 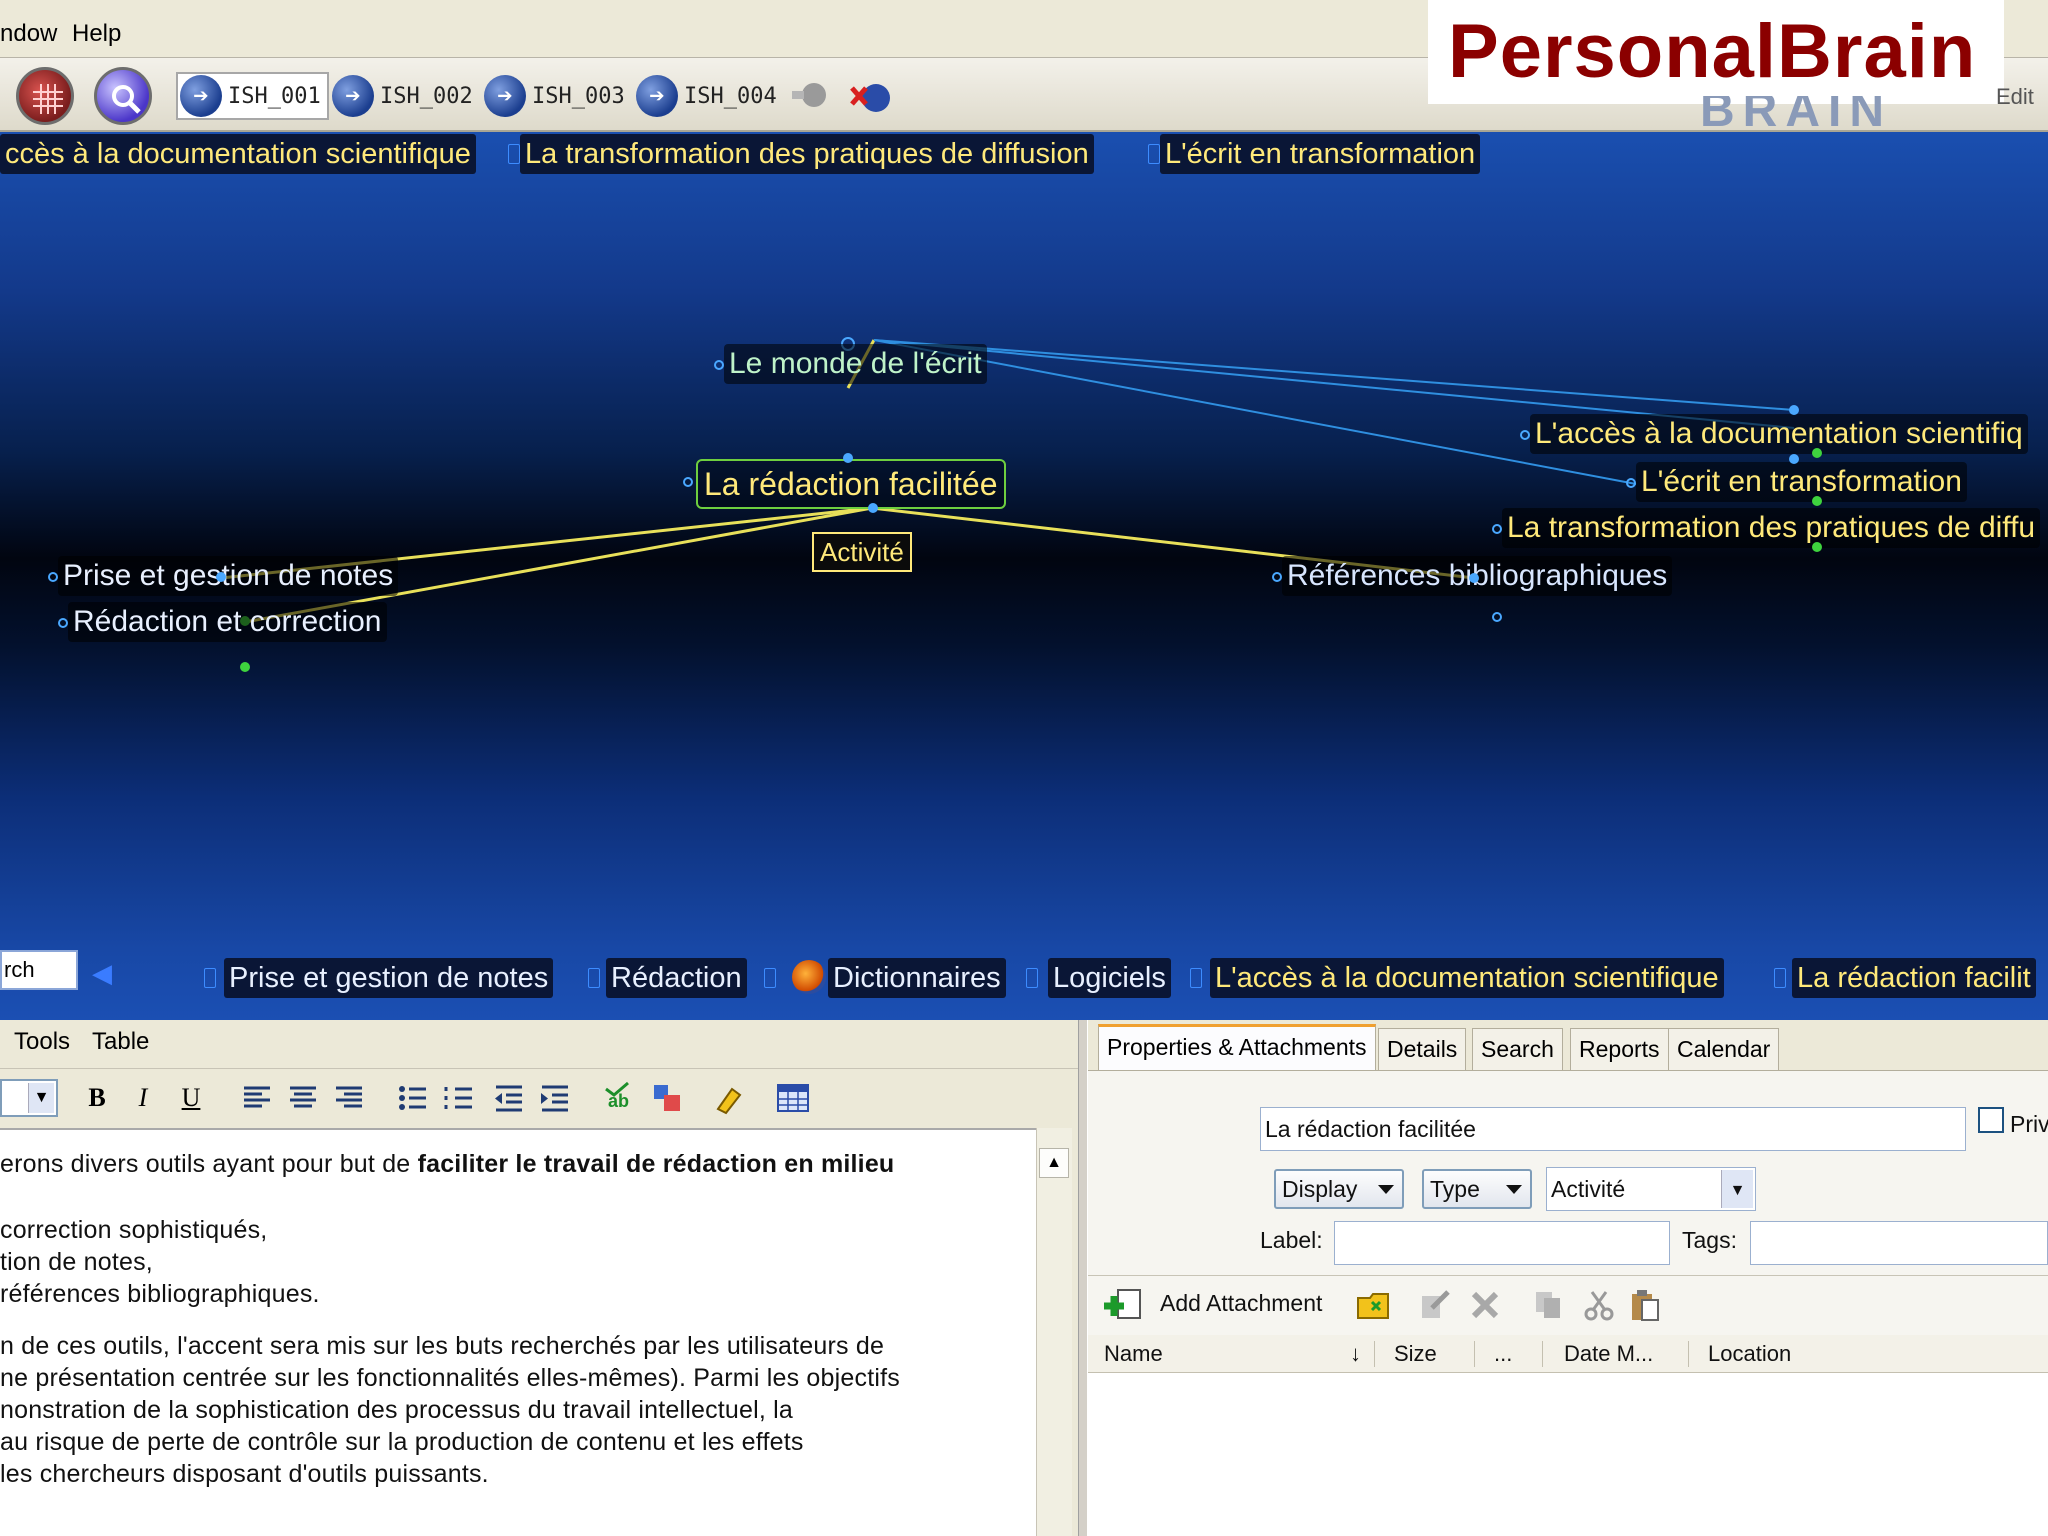 What do you see at coordinates (191, 1098) in the screenshot?
I see `underline-button: U` at bounding box center [191, 1098].